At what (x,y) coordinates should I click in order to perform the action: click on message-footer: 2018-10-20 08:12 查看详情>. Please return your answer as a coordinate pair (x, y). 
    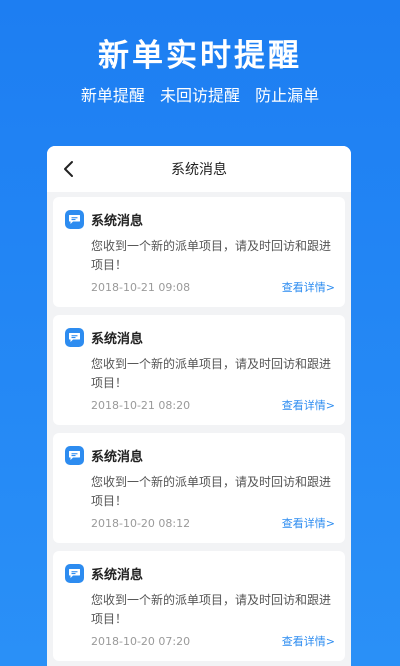
    Looking at the image, I should click on (213, 523).